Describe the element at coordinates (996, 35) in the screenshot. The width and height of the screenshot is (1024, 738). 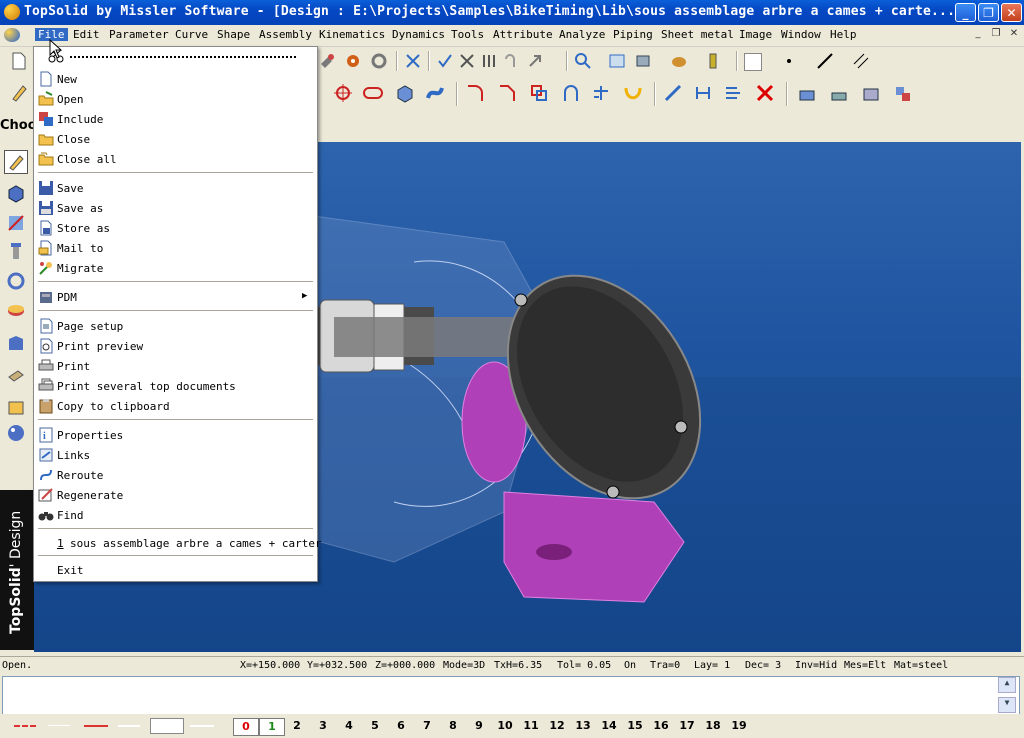
I see `mdi-restore-button: ❐` at that location.